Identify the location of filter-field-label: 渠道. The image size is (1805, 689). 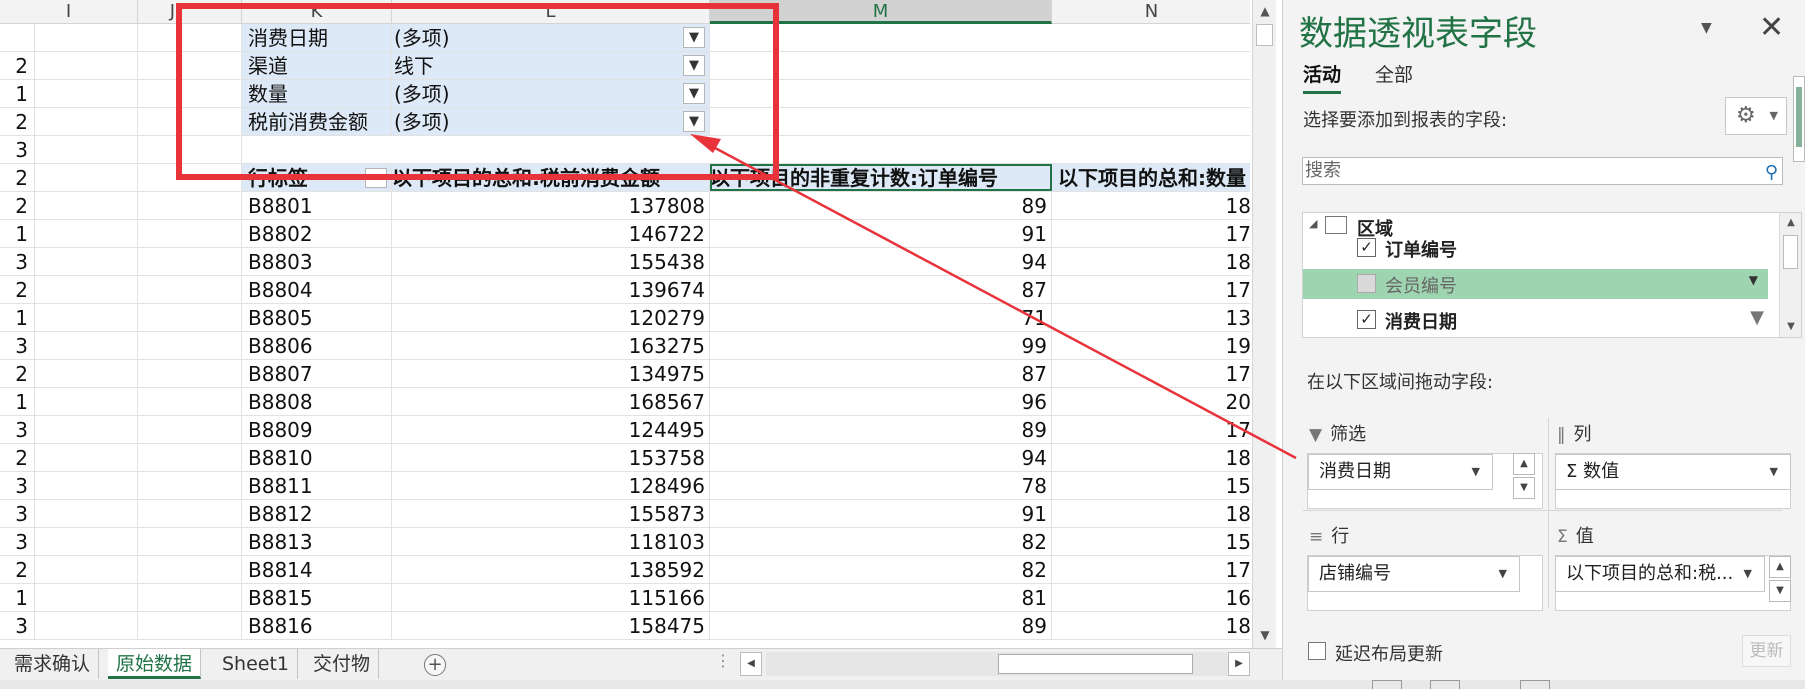
(317, 65).